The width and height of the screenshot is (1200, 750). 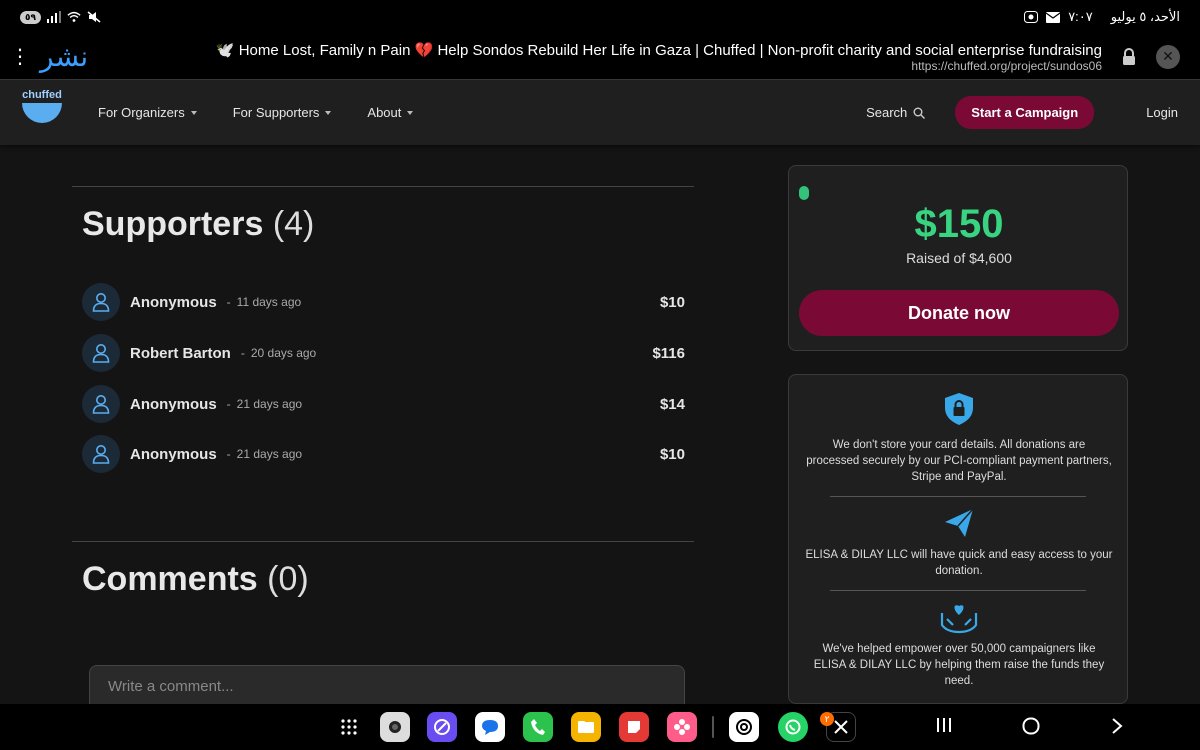 I want to click on files-app-icon, so click(x=586, y=727).